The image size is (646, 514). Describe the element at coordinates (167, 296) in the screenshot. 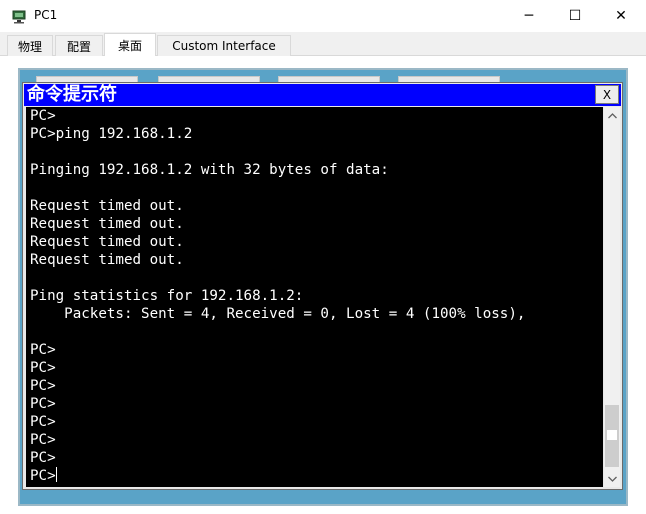

I see `terminal-line: Ping statistics for 192.168.1.2:` at that location.